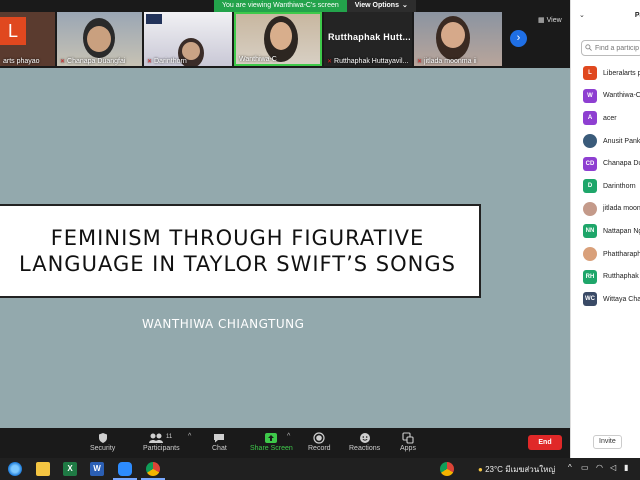 This screenshot has width=640, height=480. What do you see at coordinates (219, 438) in the screenshot?
I see `chat-icon` at bounding box center [219, 438].